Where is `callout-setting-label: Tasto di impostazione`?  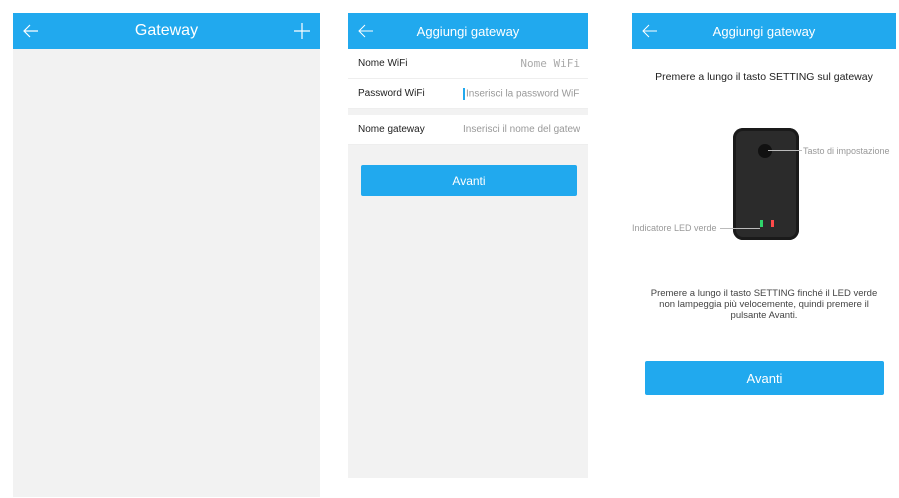 callout-setting-label: Tasto di impostazione is located at coordinates (846, 151).